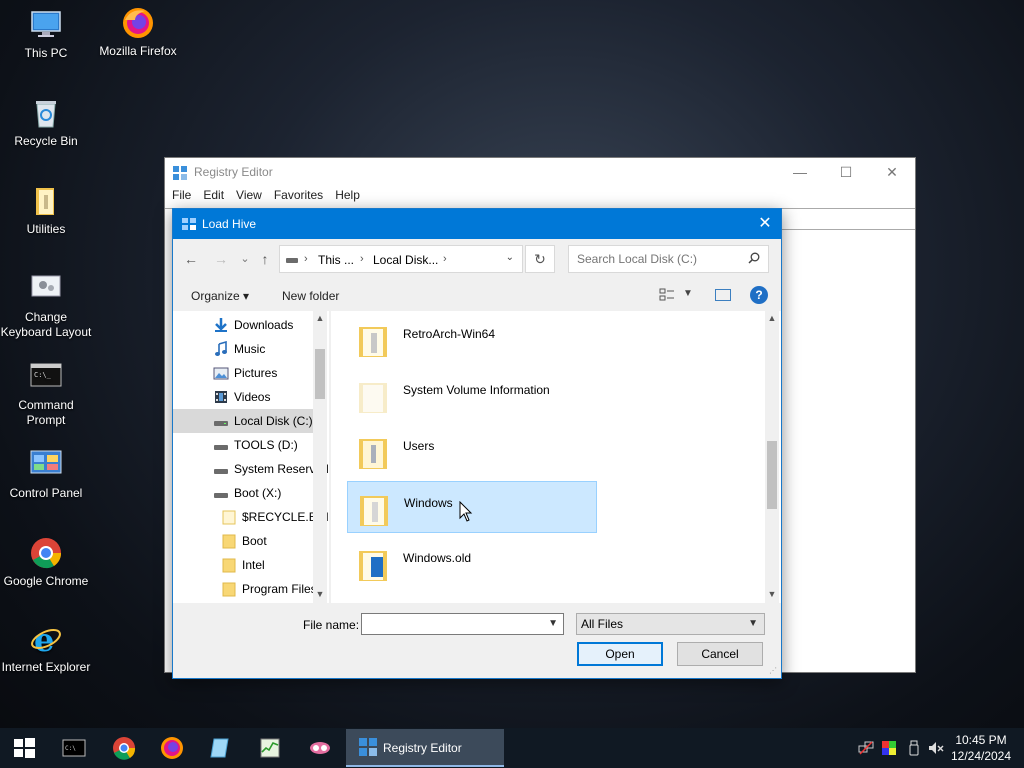 The image size is (1024, 768). Describe the element at coordinates (221, 259) in the screenshot. I see `forward-button: →` at that location.